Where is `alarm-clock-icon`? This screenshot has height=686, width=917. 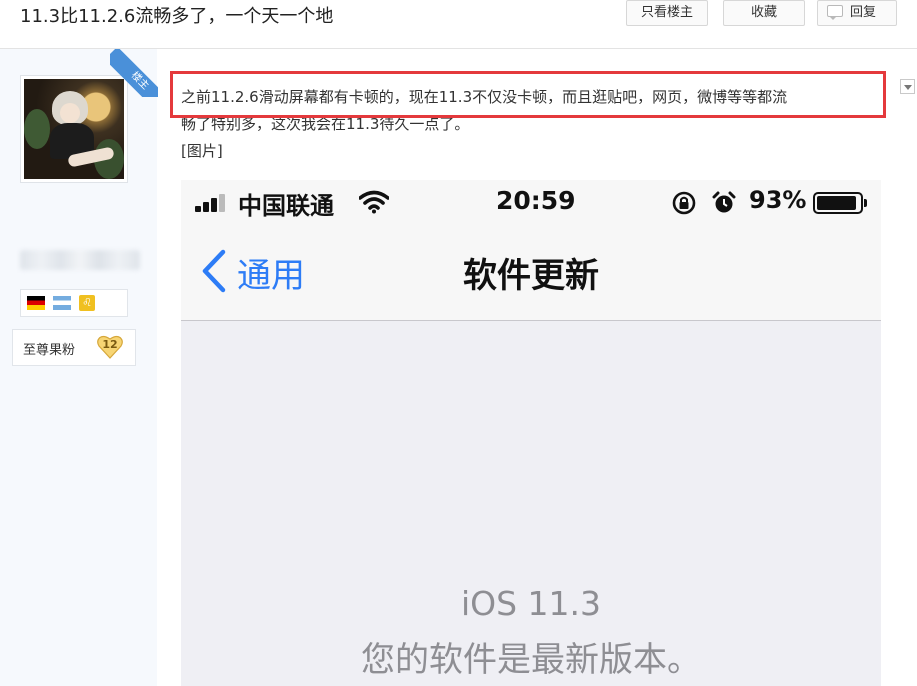 alarm-clock-icon is located at coordinates (724, 202).